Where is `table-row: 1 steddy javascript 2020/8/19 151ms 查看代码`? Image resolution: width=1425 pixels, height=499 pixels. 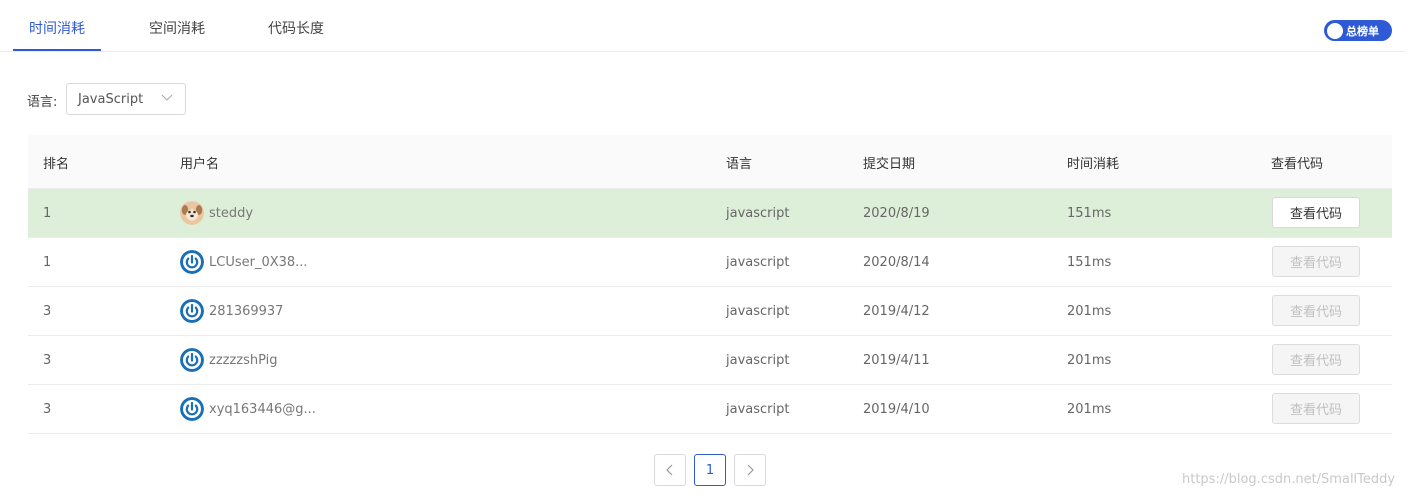
table-row: 1 steddy javascript 2020/8/19 151ms 查看代码 is located at coordinates (710, 213).